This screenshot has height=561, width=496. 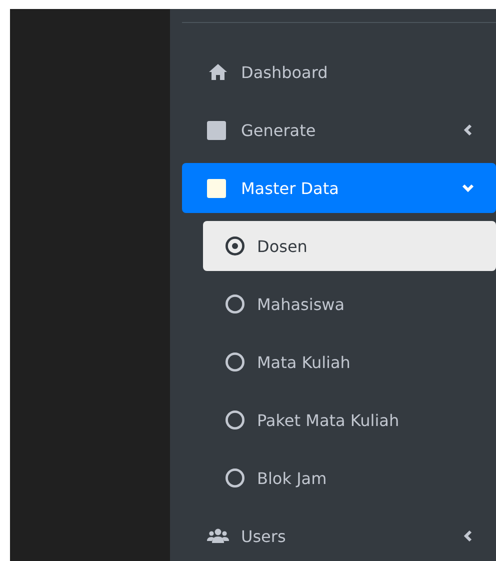 What do you see at coordinates (301, 304) in the screenshot?
I see `nav-label: Mahasiswa` at bounding box center [301, 304].